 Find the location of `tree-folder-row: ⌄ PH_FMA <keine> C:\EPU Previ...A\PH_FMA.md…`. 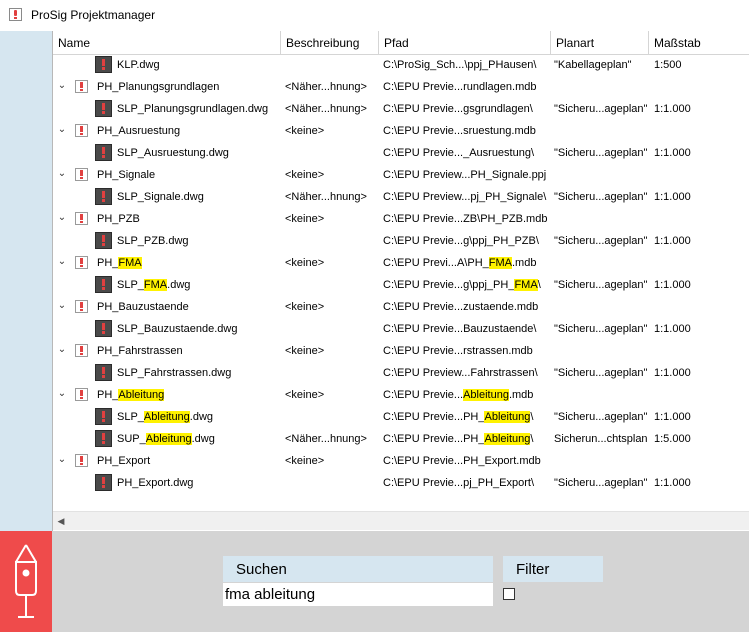

tree-folder-row: ⌄ PH_FMA <keine> C:\EPU Previ...A\PH_FMA.md… is located at coordinates (401, 263).